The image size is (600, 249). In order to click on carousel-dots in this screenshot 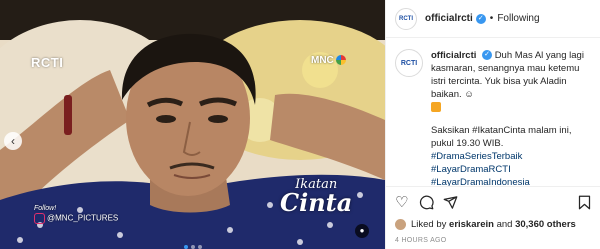, I will do `click(194, 242)`.